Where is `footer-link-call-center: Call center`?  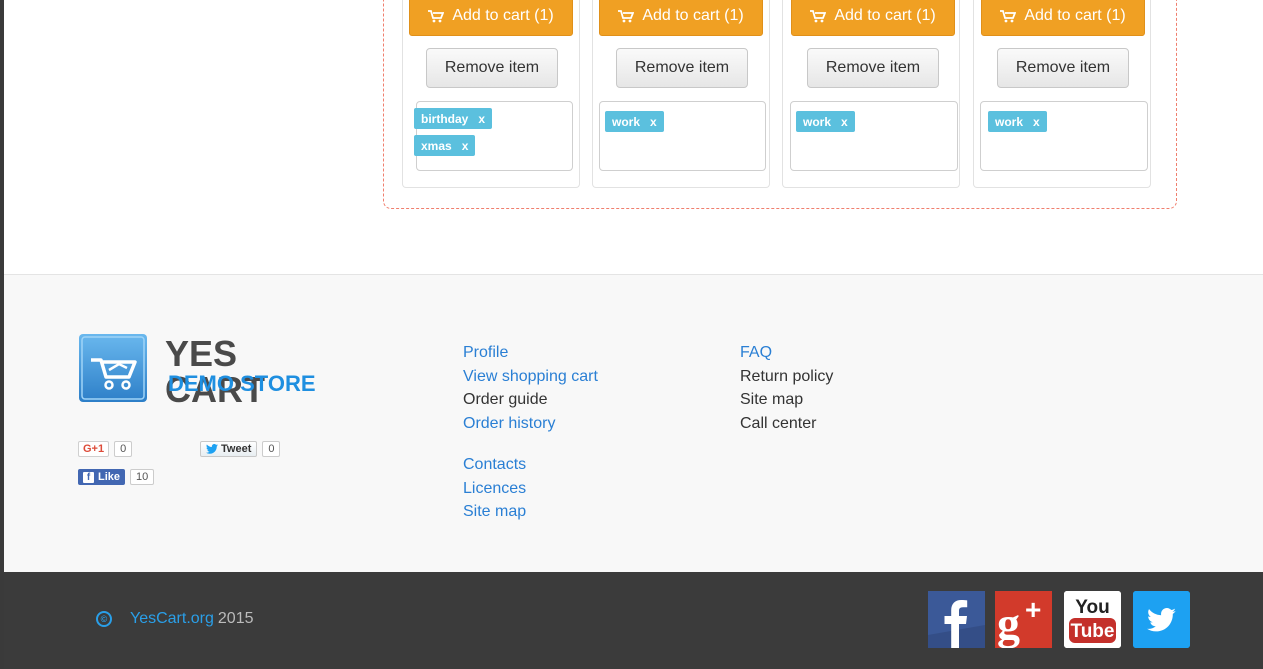
footer-link-call-center: Call center is located at coordinates (786, 424).